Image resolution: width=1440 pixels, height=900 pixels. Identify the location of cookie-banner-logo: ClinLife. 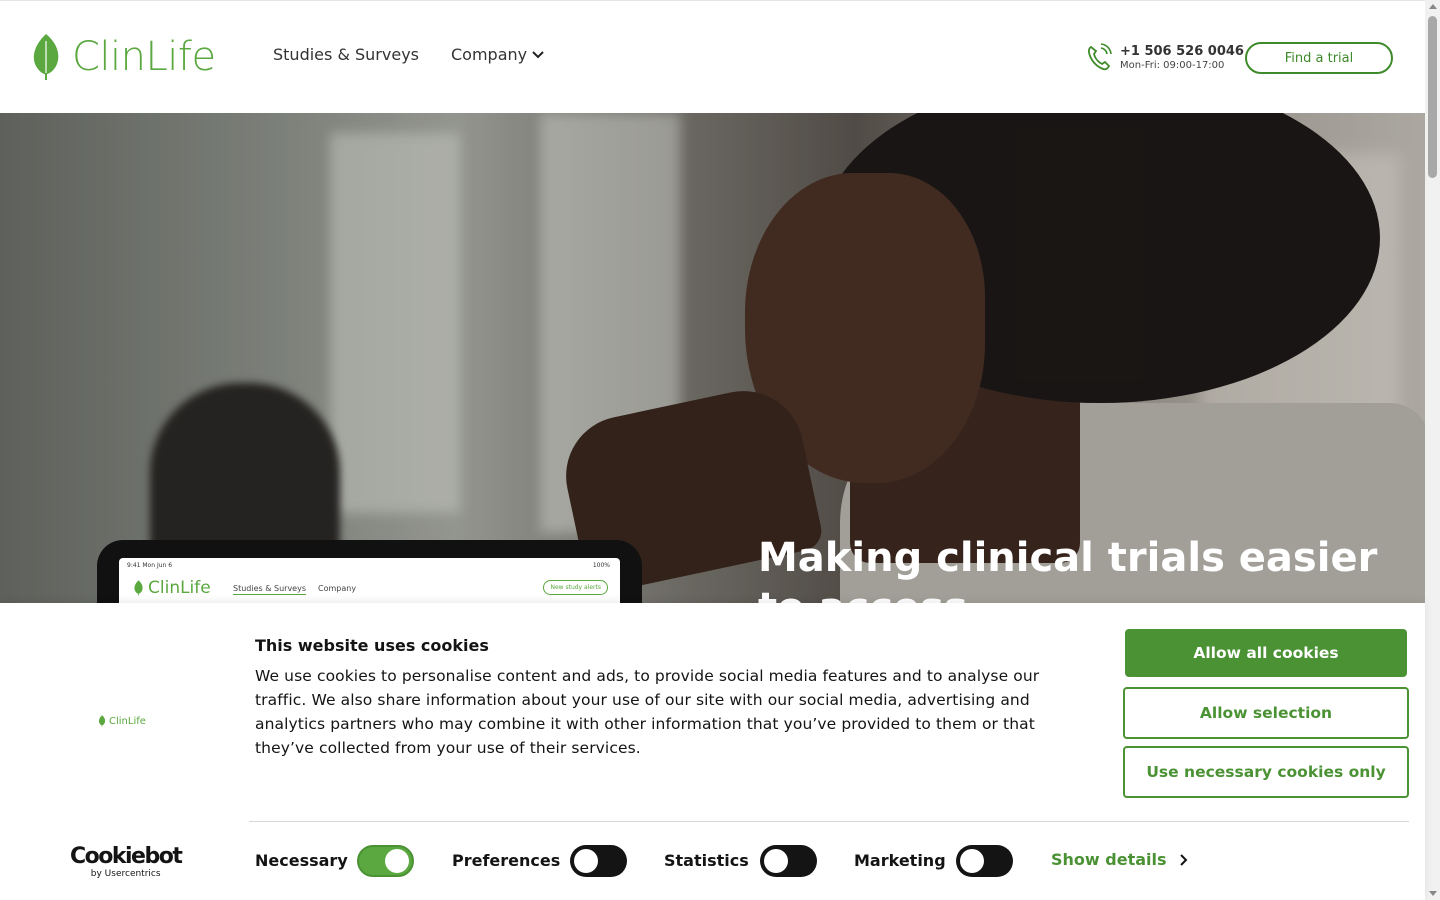
(122, 721).